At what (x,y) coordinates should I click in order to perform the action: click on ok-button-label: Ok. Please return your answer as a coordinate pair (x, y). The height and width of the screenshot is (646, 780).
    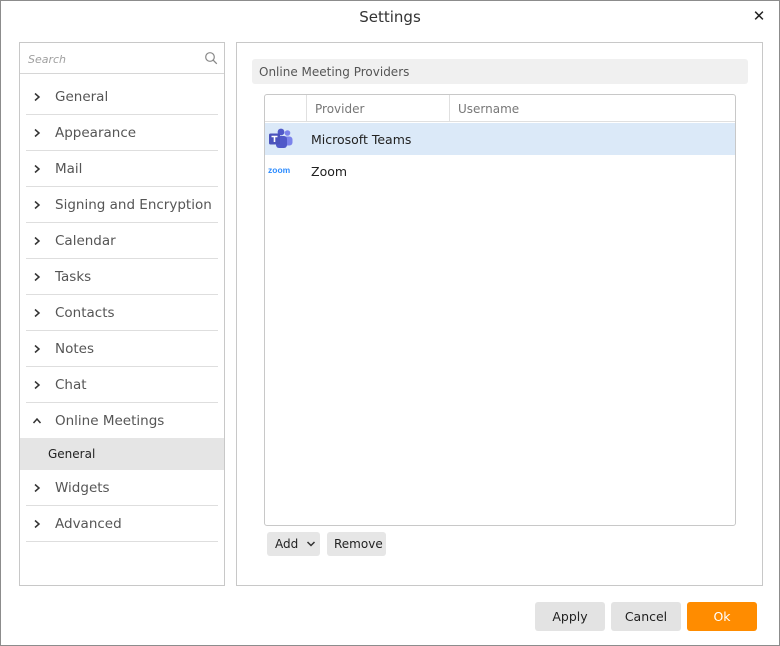
    Looking at the image, I should click on (722, 616).